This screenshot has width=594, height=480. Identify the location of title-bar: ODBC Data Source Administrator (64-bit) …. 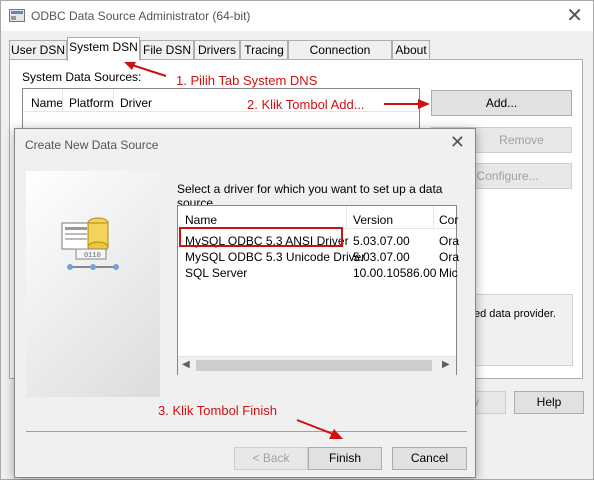
(297, 16).